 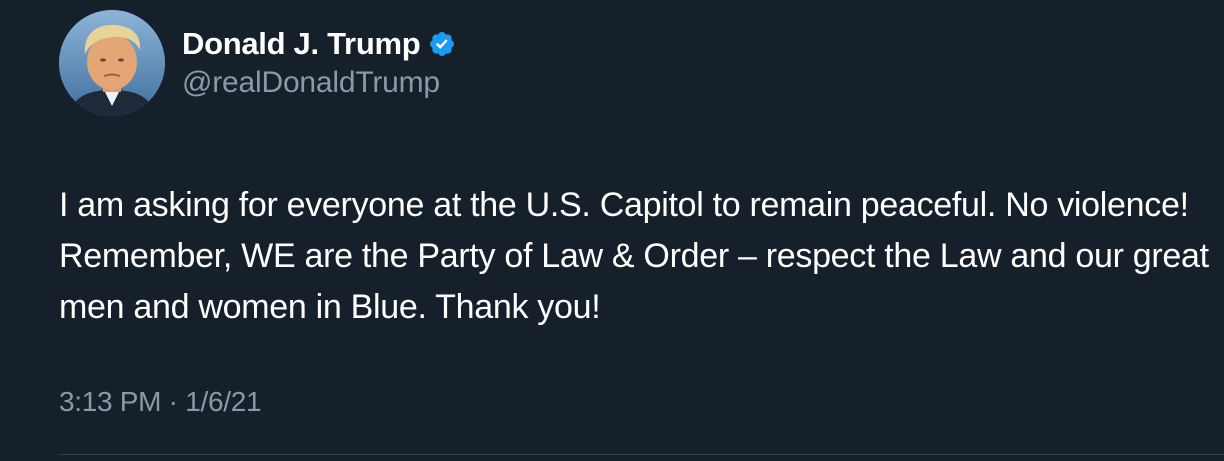 What do you see at coordinates (311, 83) in the screenshot?
I see `author-handle: @realDonaldTrump` at bounding box center [311, 83].